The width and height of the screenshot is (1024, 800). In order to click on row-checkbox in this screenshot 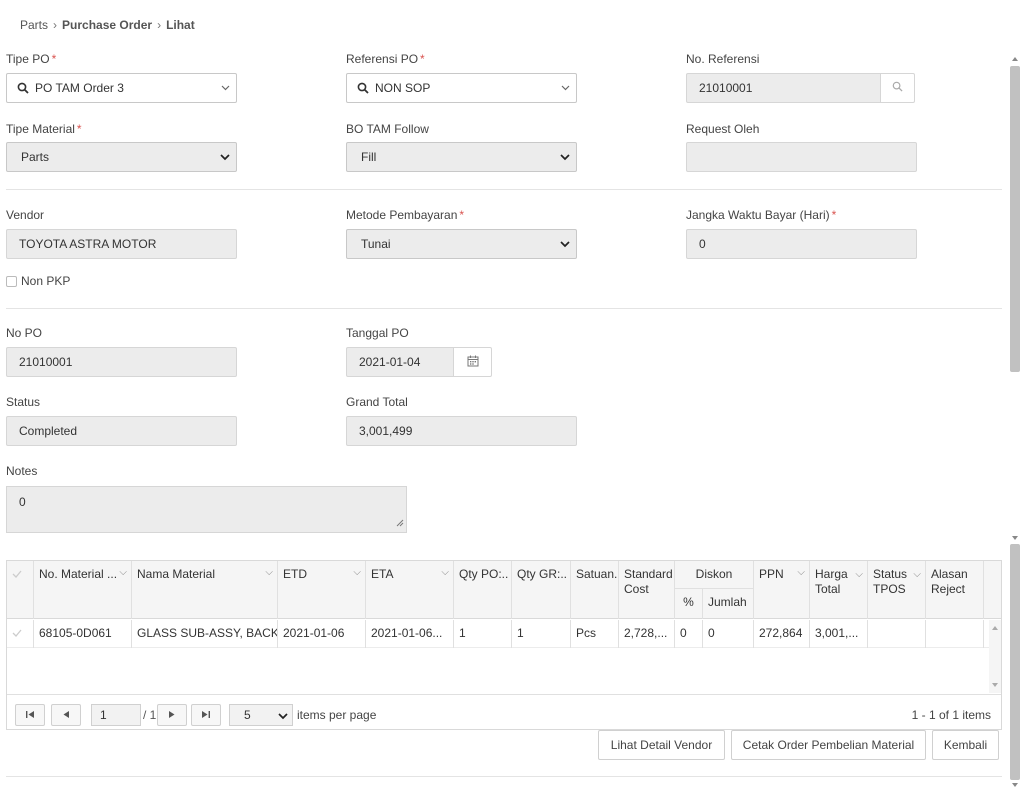, I will do `click(20, 634)`.